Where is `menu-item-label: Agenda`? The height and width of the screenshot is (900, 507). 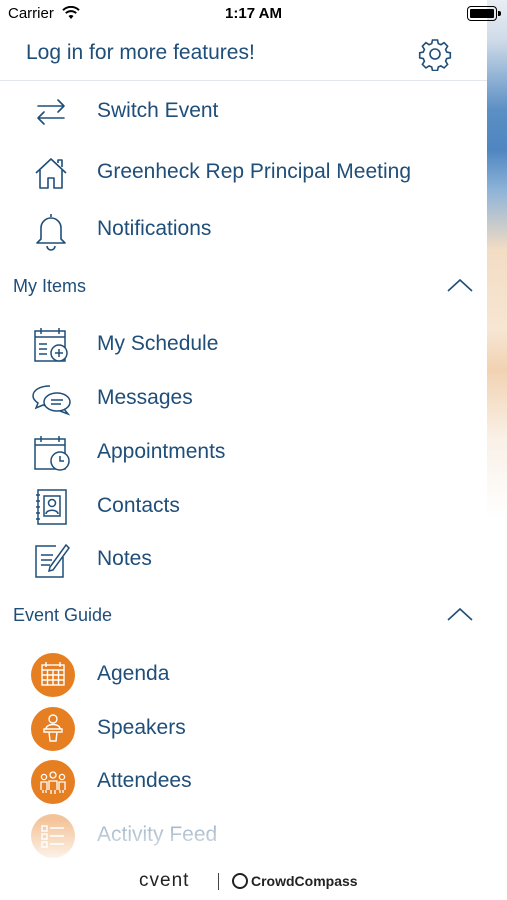
menu-item-label: Agenda is located at coordinates (133, 673).